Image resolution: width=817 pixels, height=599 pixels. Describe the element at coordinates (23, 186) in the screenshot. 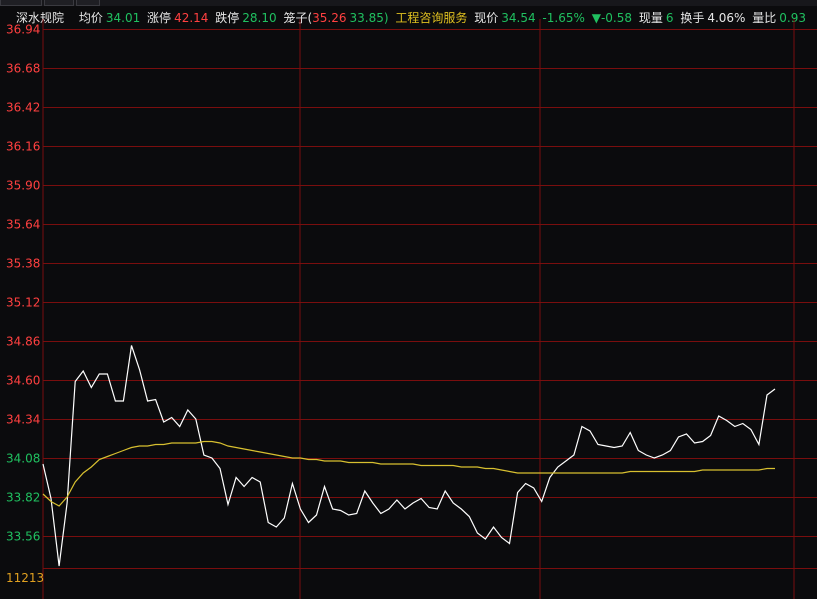

I see `y-tick-label: 35.90` at that location.